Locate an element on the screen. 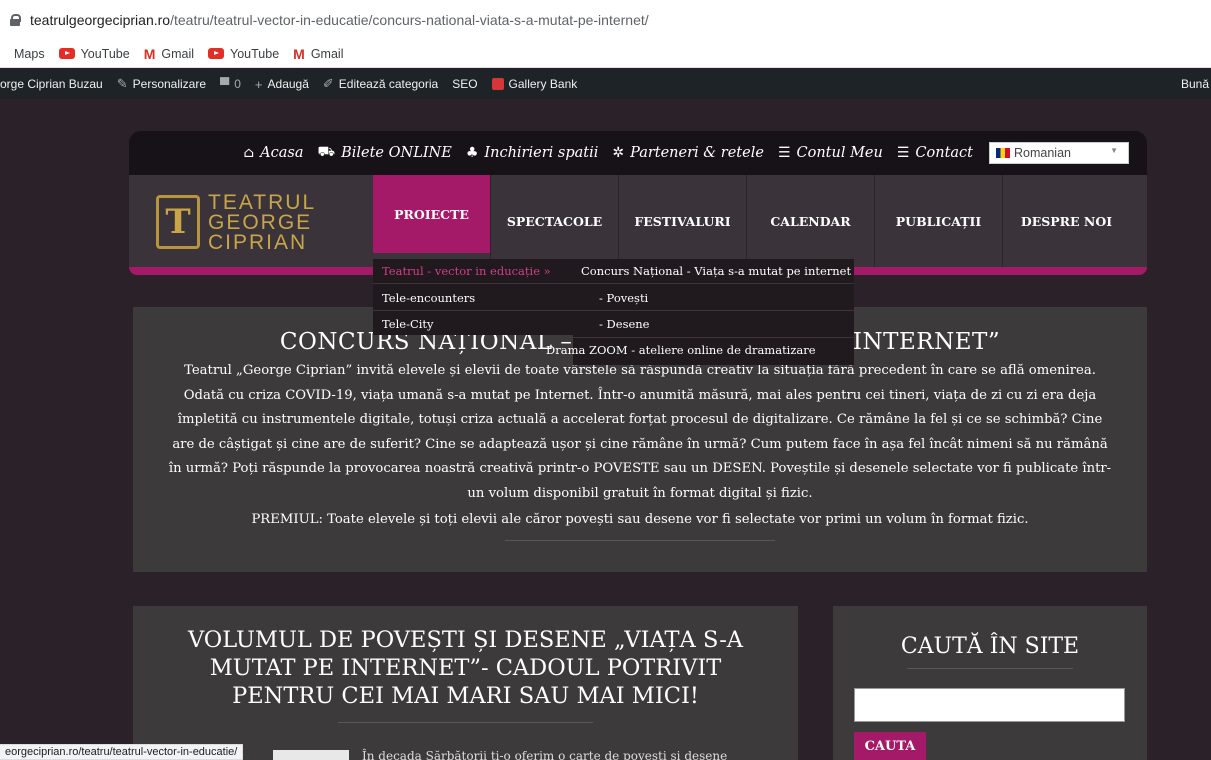  bookmark-gmail-2: M Gmail is located at coordinates (318, 54).